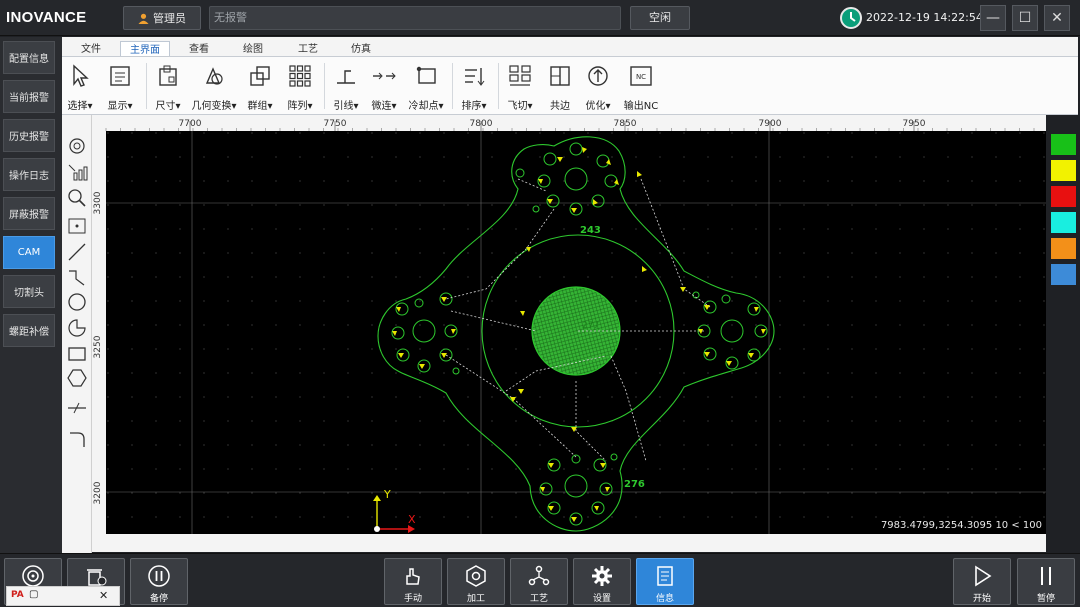  I want to click on select-arrow-icon, so click(81, 75).